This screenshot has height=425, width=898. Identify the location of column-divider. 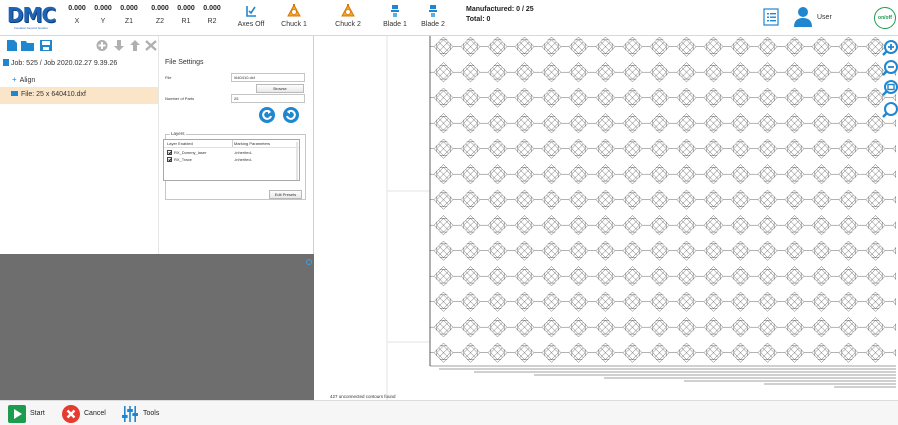
(232, 143).